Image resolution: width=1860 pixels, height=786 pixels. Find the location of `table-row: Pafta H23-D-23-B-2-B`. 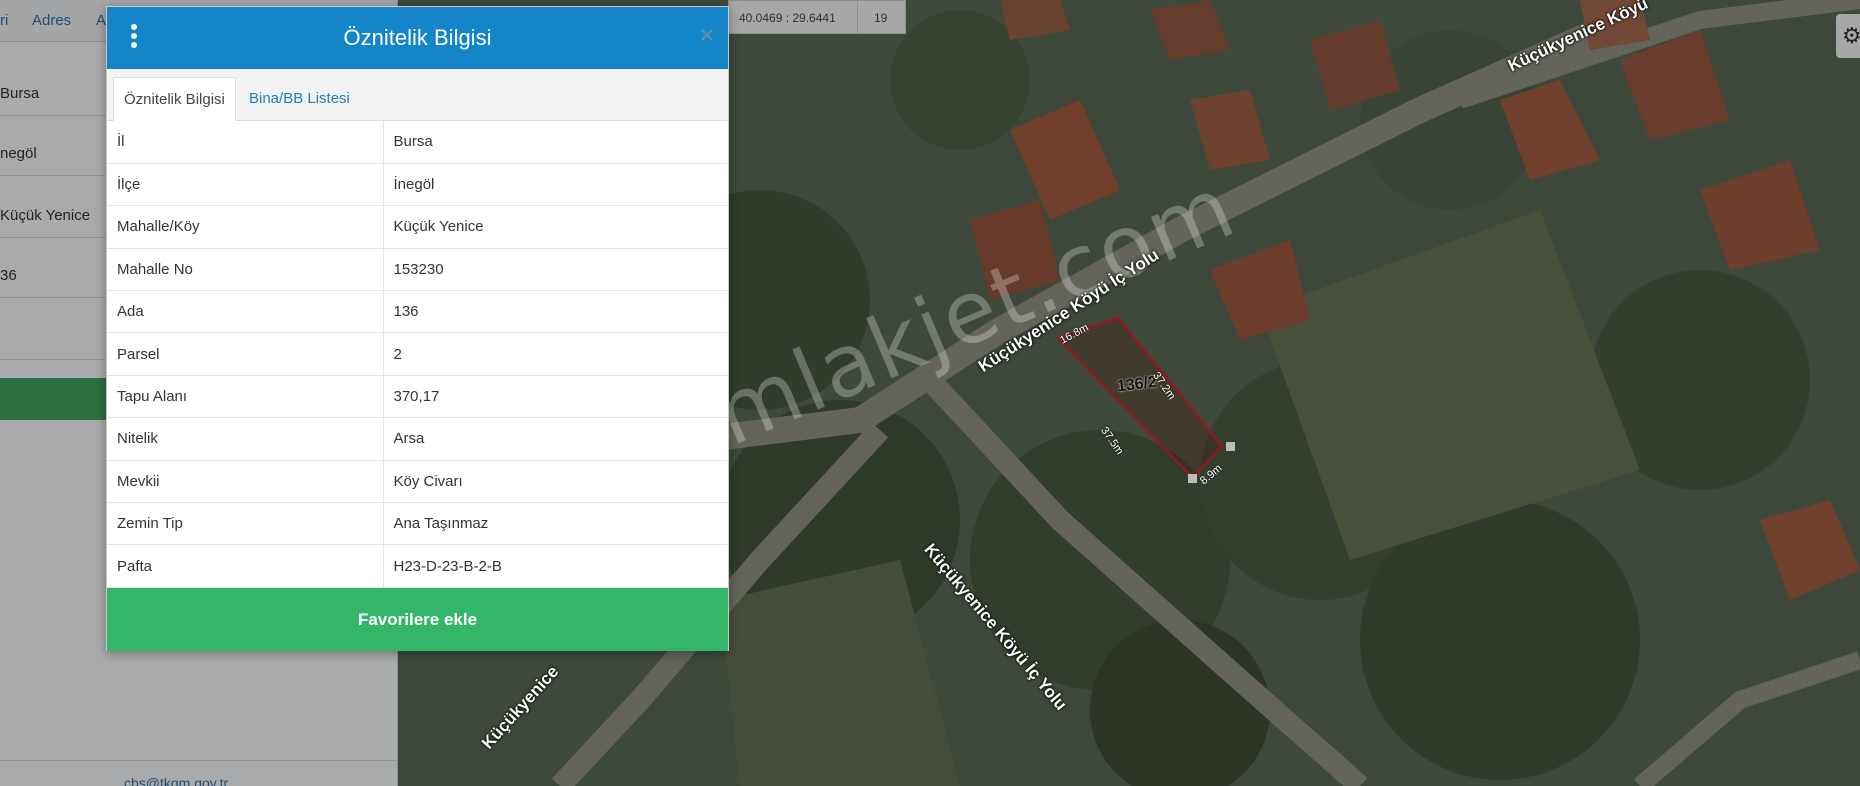

table-row: Pafta H23-D-23-B-2-B is located at coordinates (417, 566).